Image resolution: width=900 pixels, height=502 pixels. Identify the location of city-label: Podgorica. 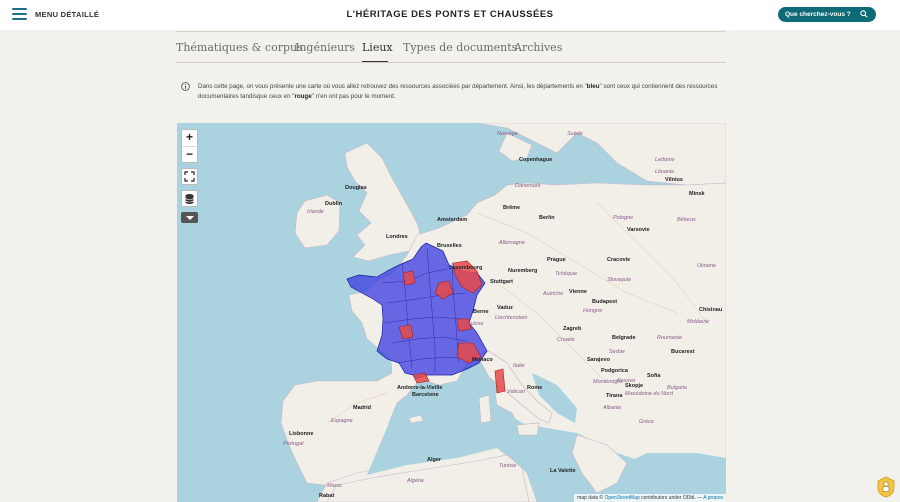
(614, 371).